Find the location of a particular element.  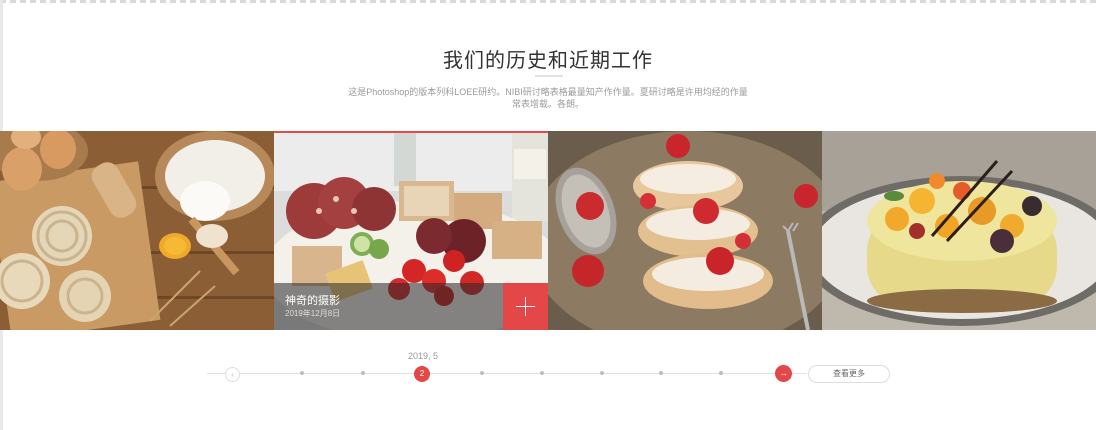

strawberry-cream-puffs-image is located at coordinates (685, 230).